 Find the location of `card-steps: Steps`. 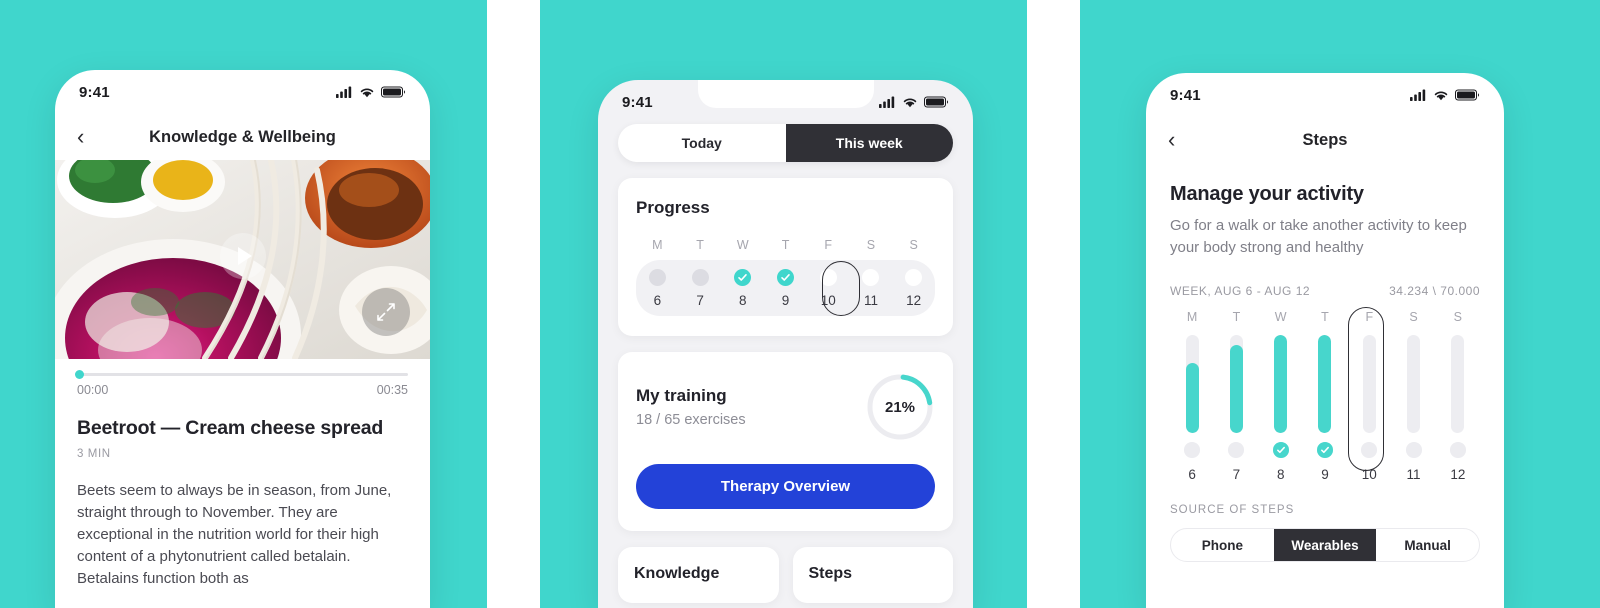

card-steps: Steps is located at coordinates (872, 575).